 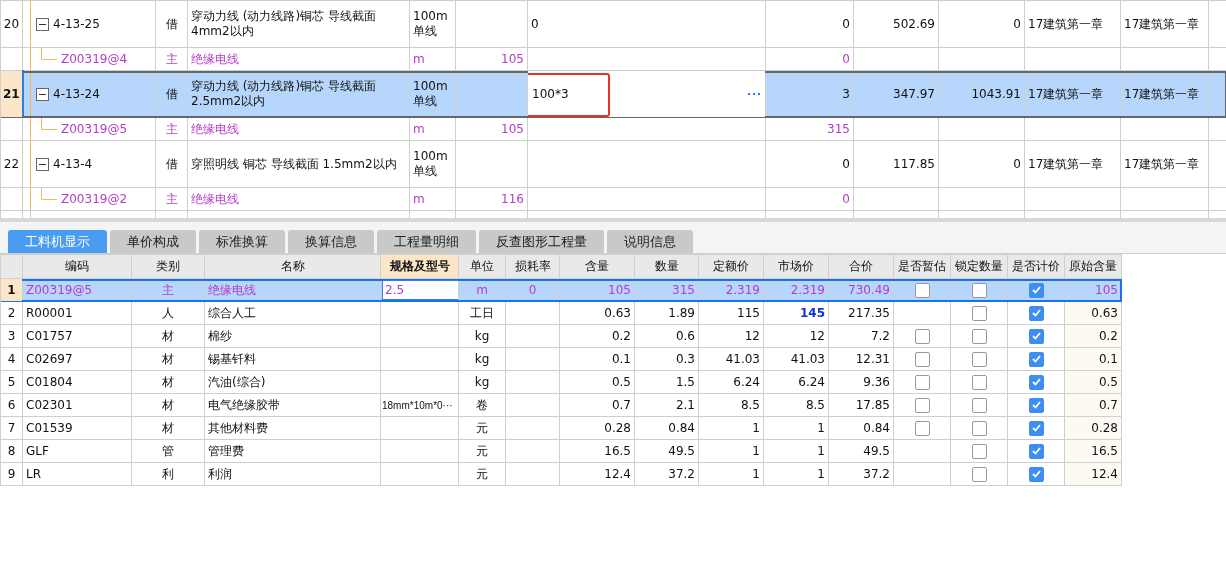 I want to click on table-row: 6 C02301 材 电气绝缘胶带 18mm*10m*0··· 卷 0.7 2.1 8.5 8.5 17.85 0.7, so click(x=561, y=405).